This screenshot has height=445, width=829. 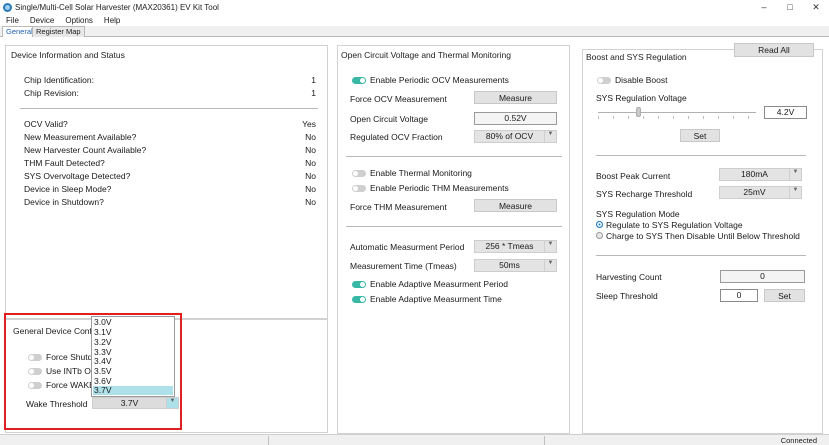 What do you see at coordinates (12, 20) in the screenshot?
I see `menu-file: File` at bounding box center [12, 20].